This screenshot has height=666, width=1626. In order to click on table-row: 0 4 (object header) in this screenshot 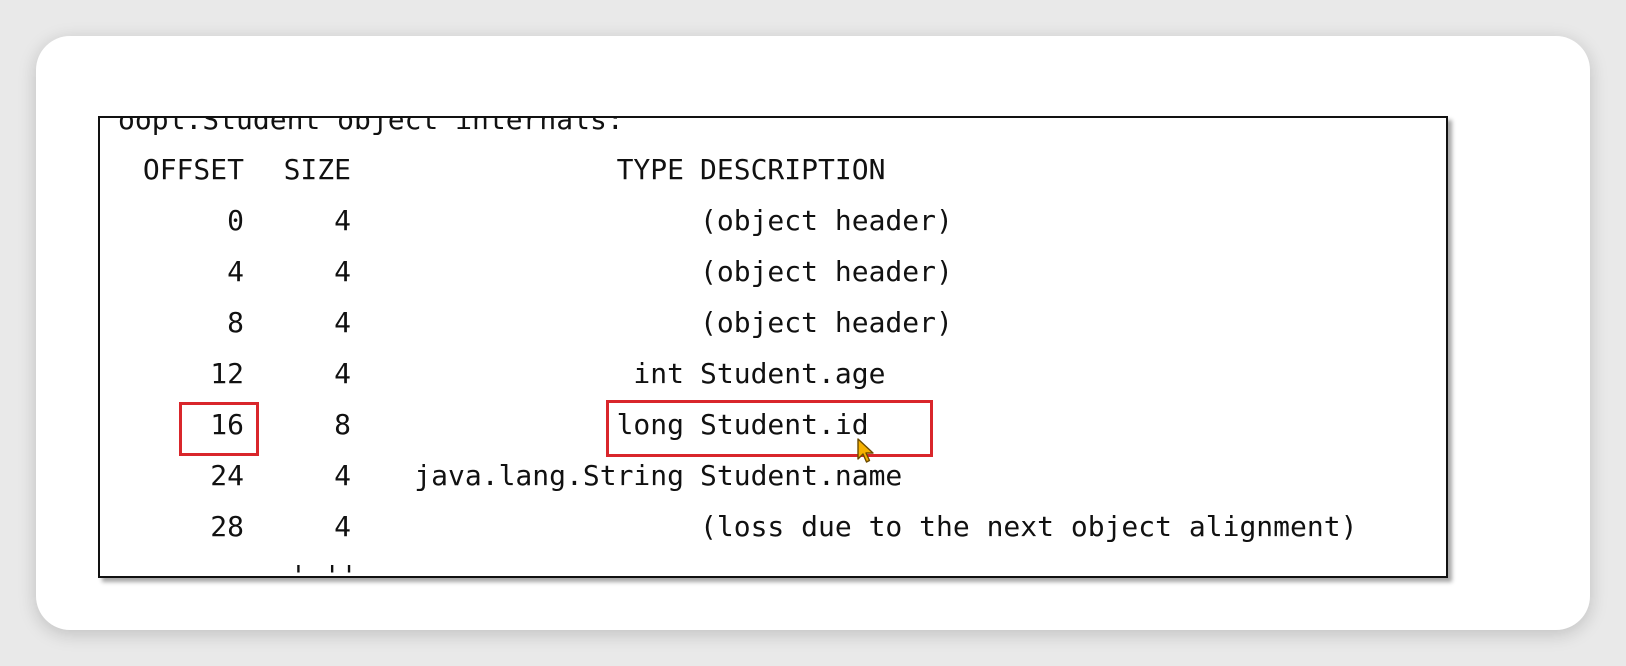, I will do `click(773, 220)`.